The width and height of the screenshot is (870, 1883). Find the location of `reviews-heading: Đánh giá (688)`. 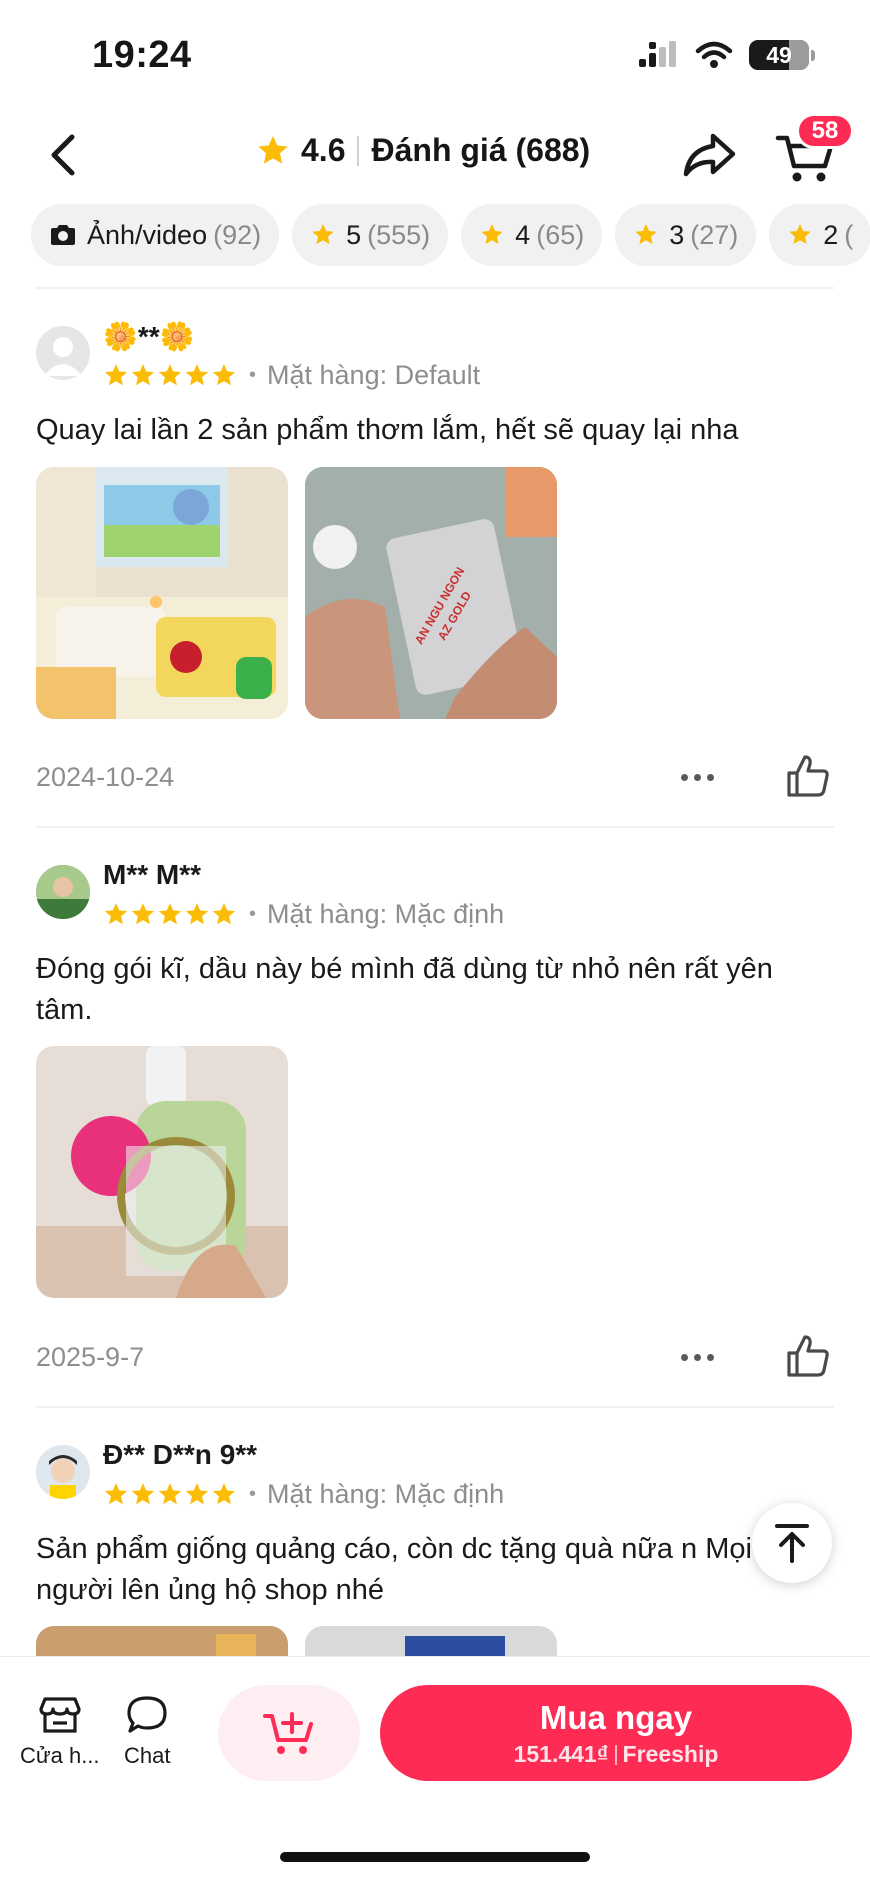

reviews-heading: Đánh giá (688) is located at coordinates (481, 150).